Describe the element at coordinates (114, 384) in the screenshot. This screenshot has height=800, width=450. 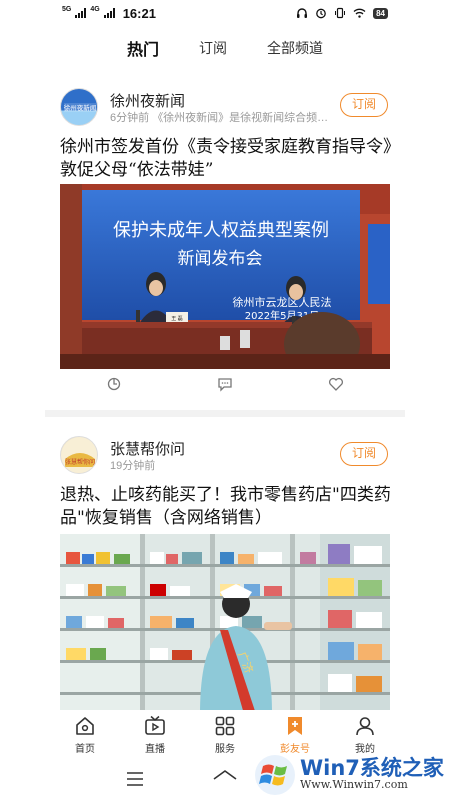
I see `share-icon` at that location.